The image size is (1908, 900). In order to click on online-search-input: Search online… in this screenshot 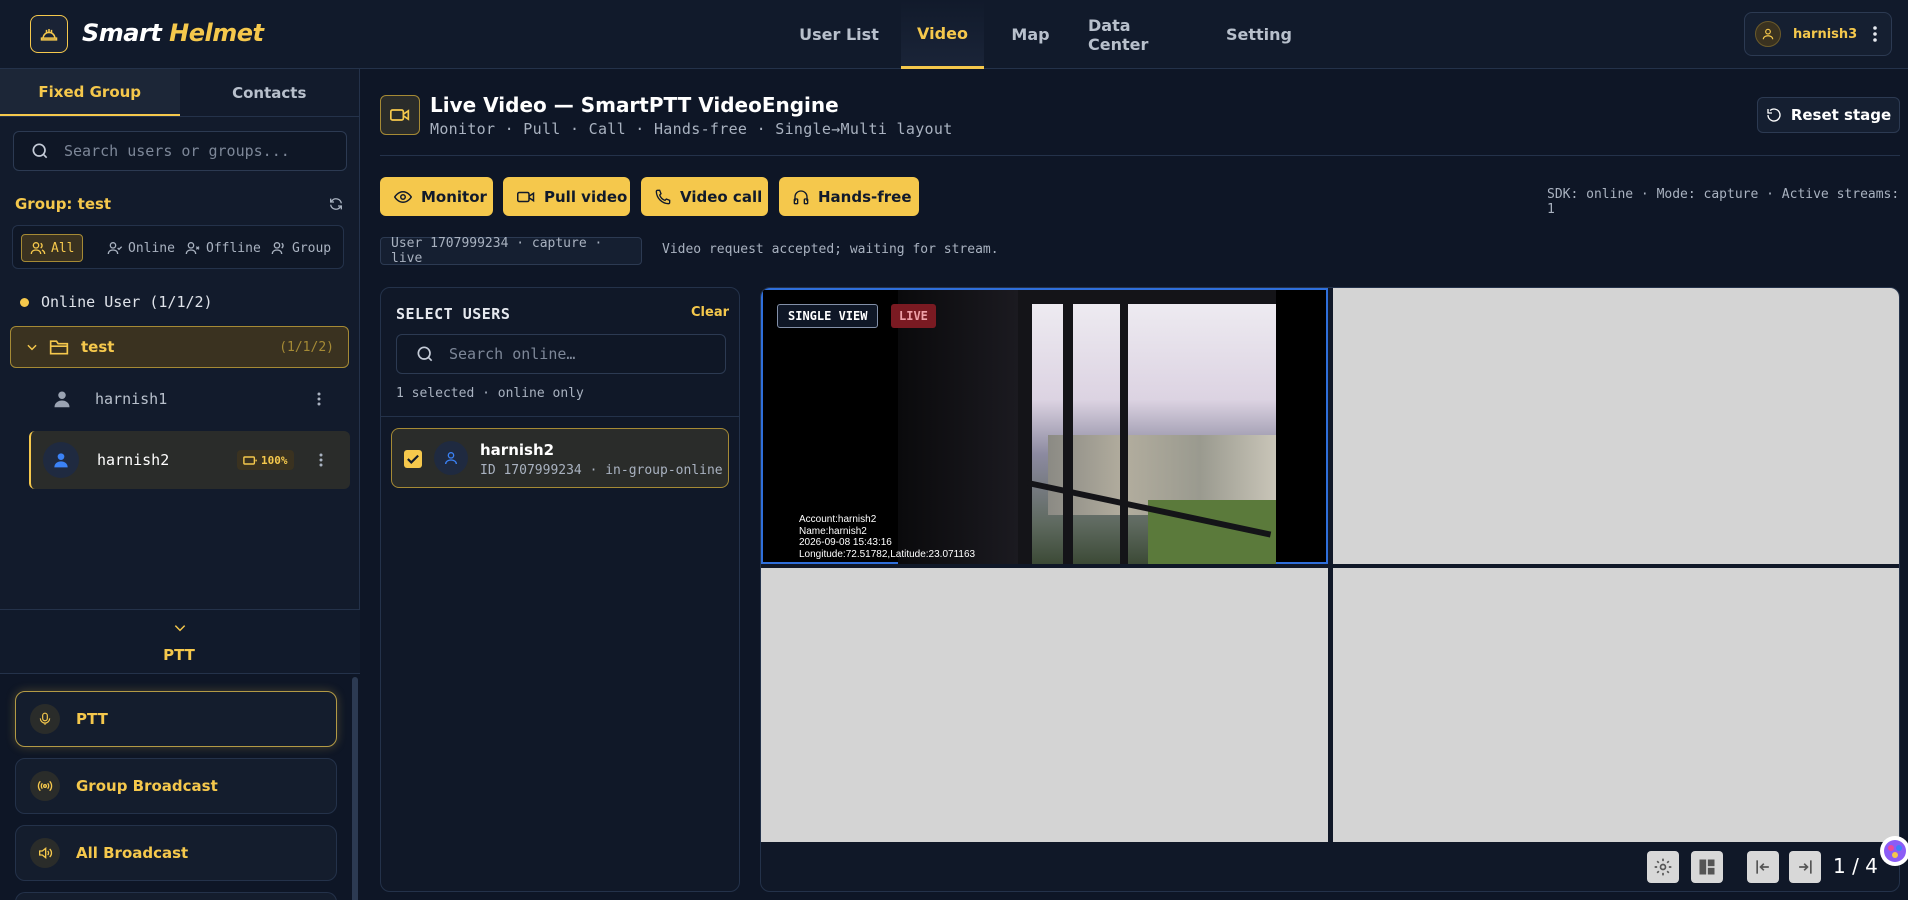, I will do `click(561, 354)`.